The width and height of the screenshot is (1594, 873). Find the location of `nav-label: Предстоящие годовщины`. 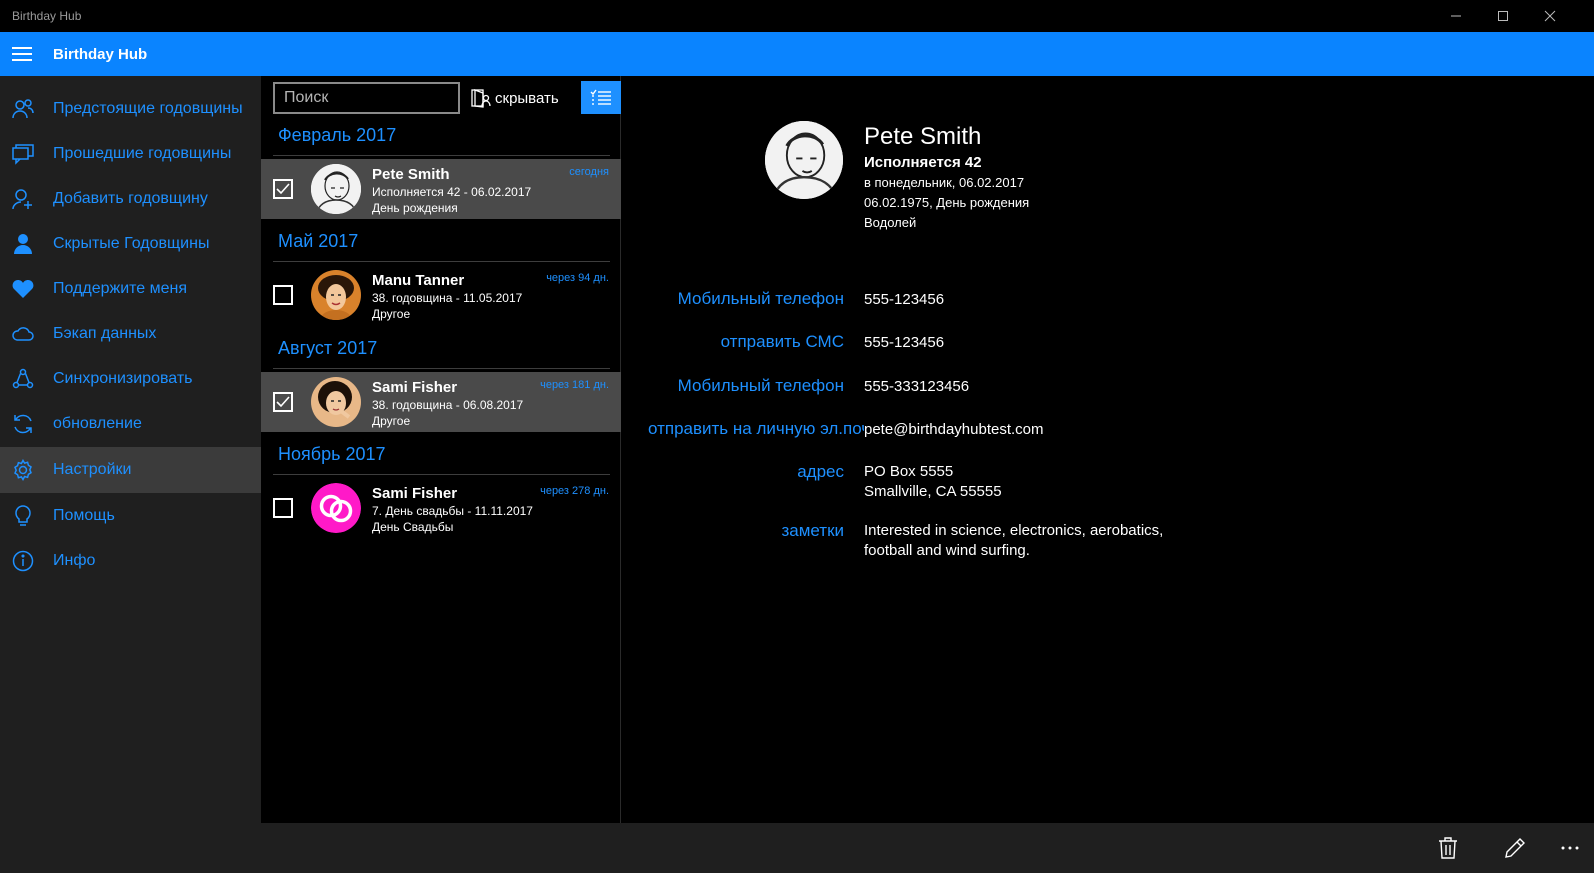

nav-label: Предстоящие годовщины is located at coordinates (148, 108).